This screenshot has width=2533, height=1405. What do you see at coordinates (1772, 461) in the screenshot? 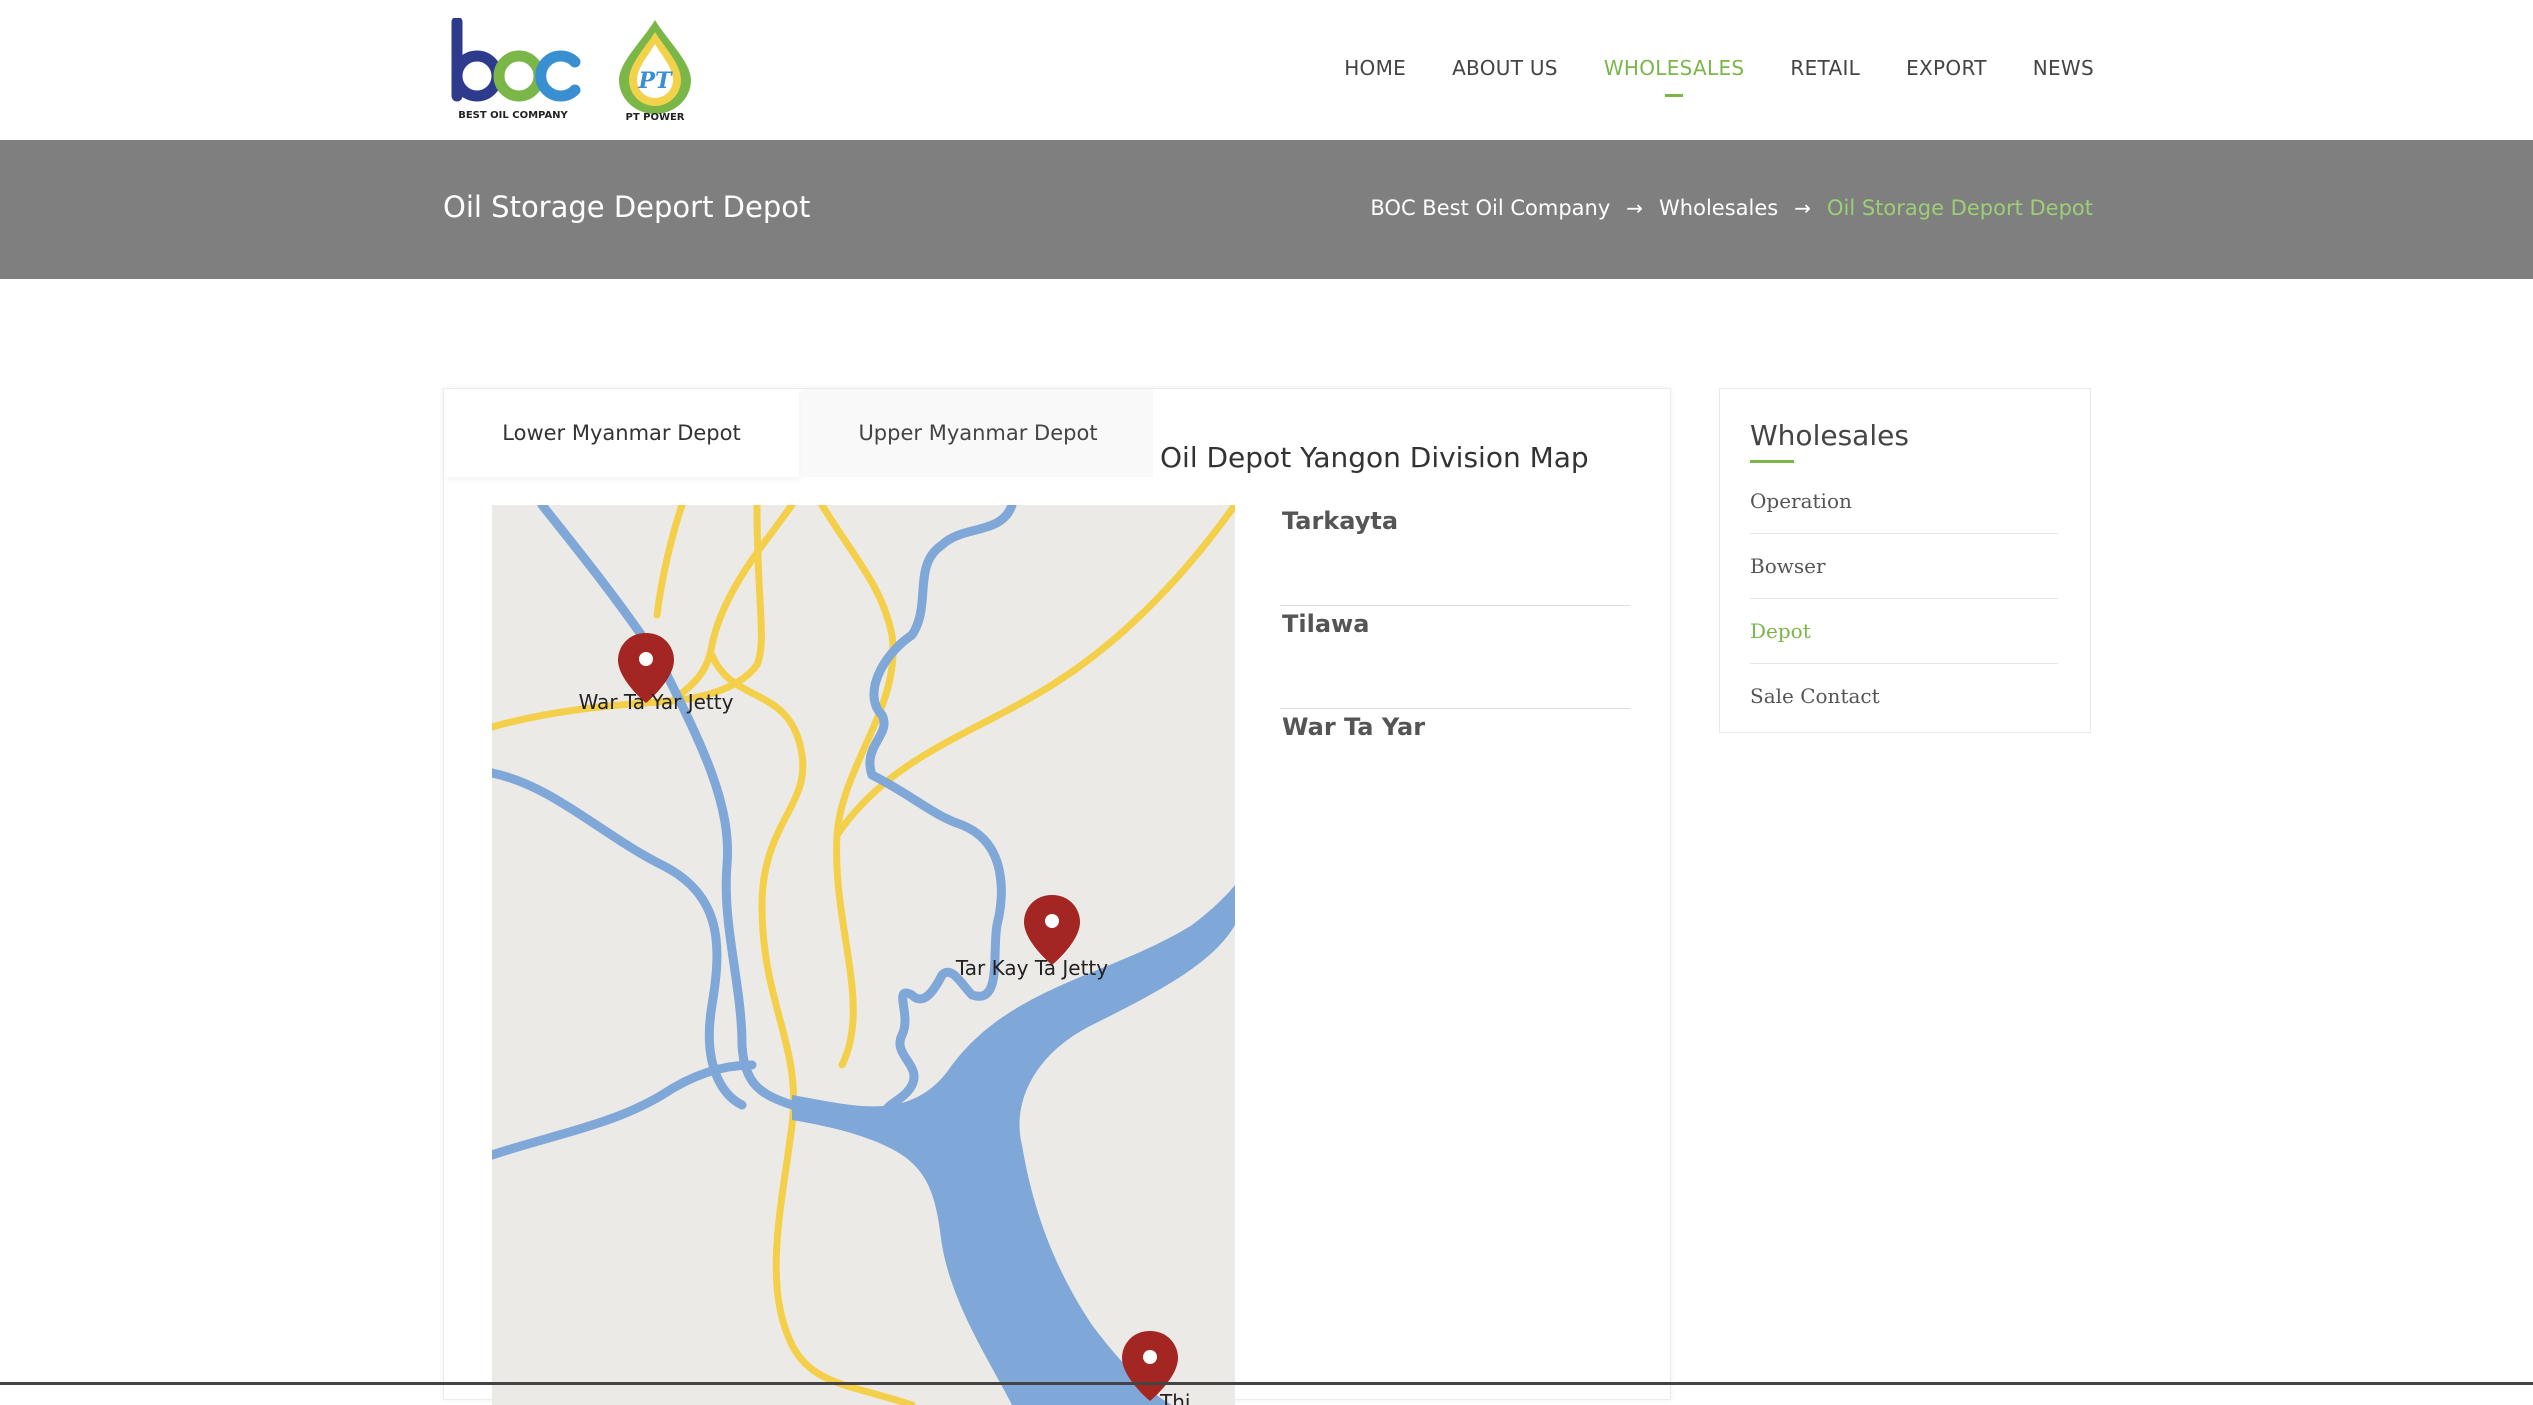
I see `sidebar-title-underline` at bounding box center [1772, 461].